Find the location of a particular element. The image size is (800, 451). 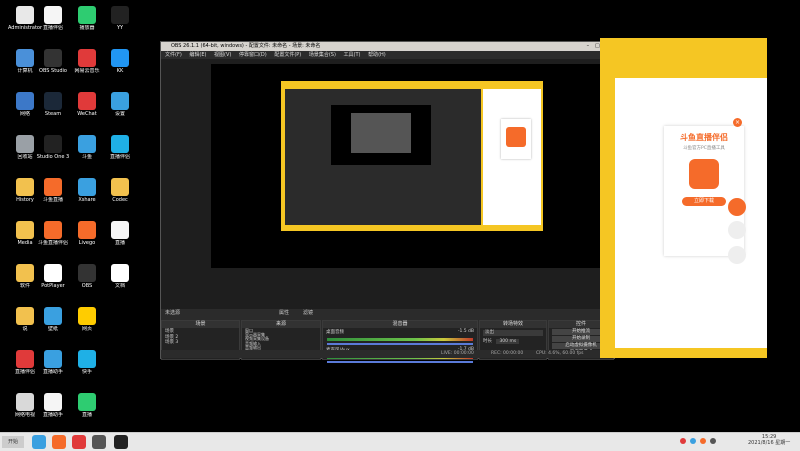

duration-row: 时长 300 ms is located at coordinates (513, 341).